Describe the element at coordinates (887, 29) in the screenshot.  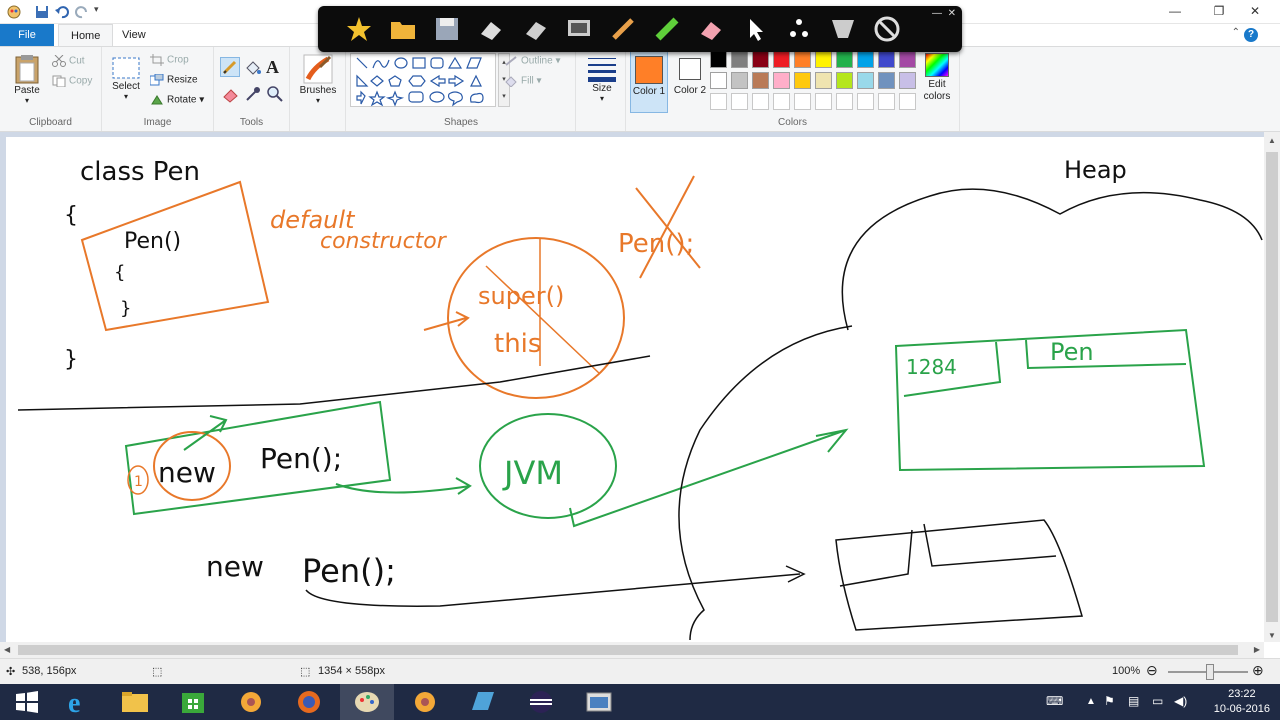
I see `disable-icon` at that location.